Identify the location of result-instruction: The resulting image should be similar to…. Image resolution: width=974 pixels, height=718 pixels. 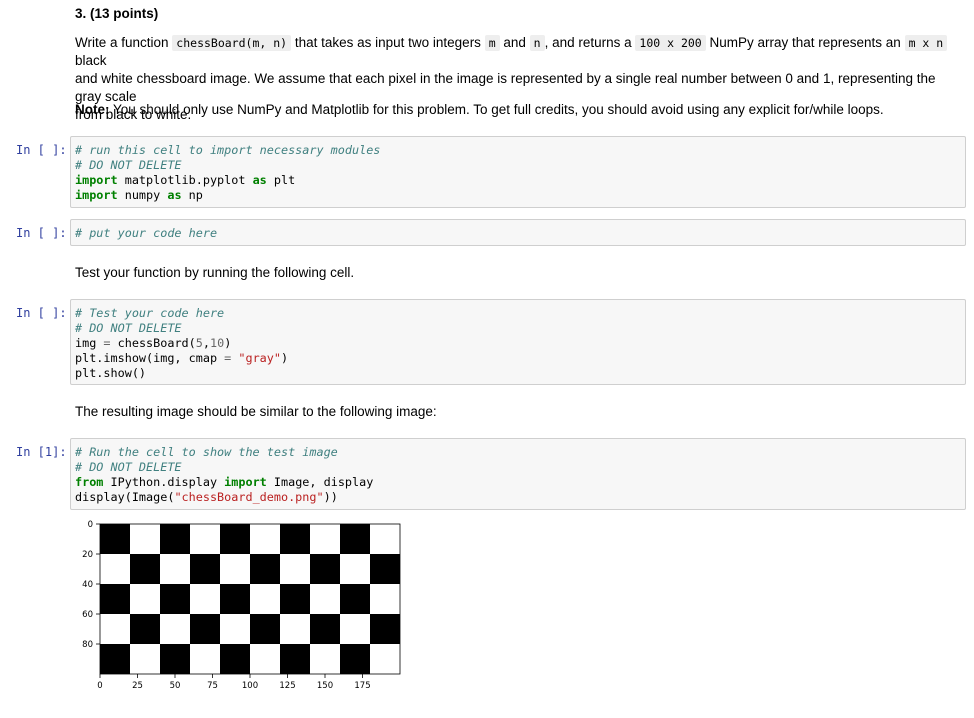
(256, 411).